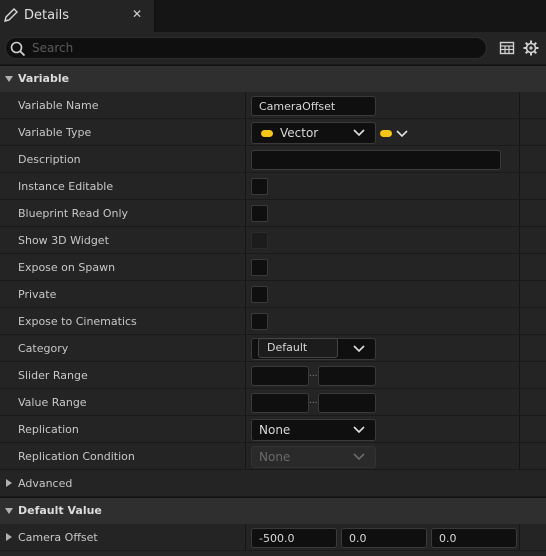 The height and width of the screenshot is (556, 546). I want to click on row-label: Advanced, so click(45, 483).